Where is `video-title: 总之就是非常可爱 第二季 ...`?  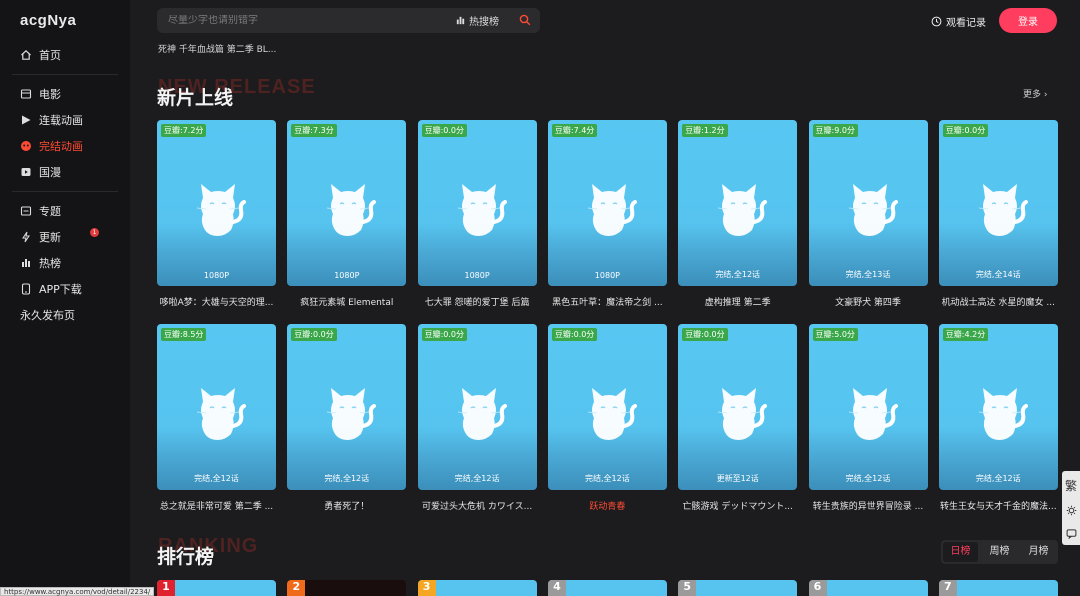
video-title: 总之就是非常可爱 第二季 ... is located at coordinates (216, 505).